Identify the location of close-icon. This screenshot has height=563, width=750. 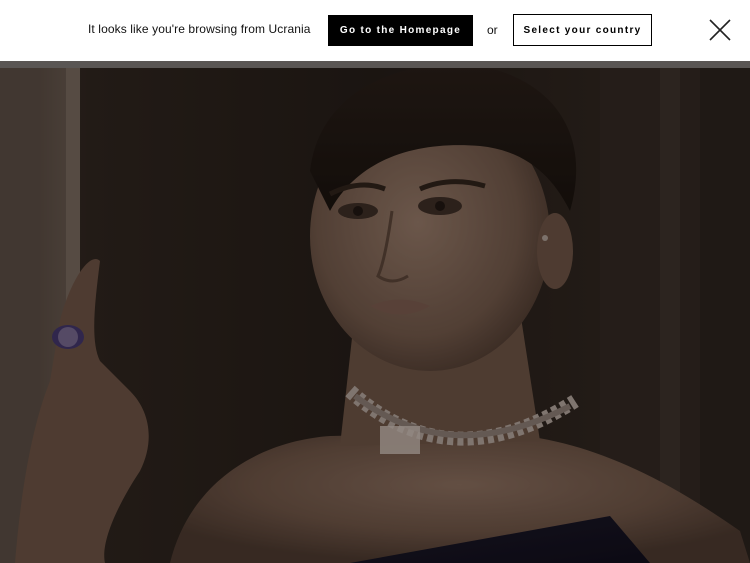
(720, 30).